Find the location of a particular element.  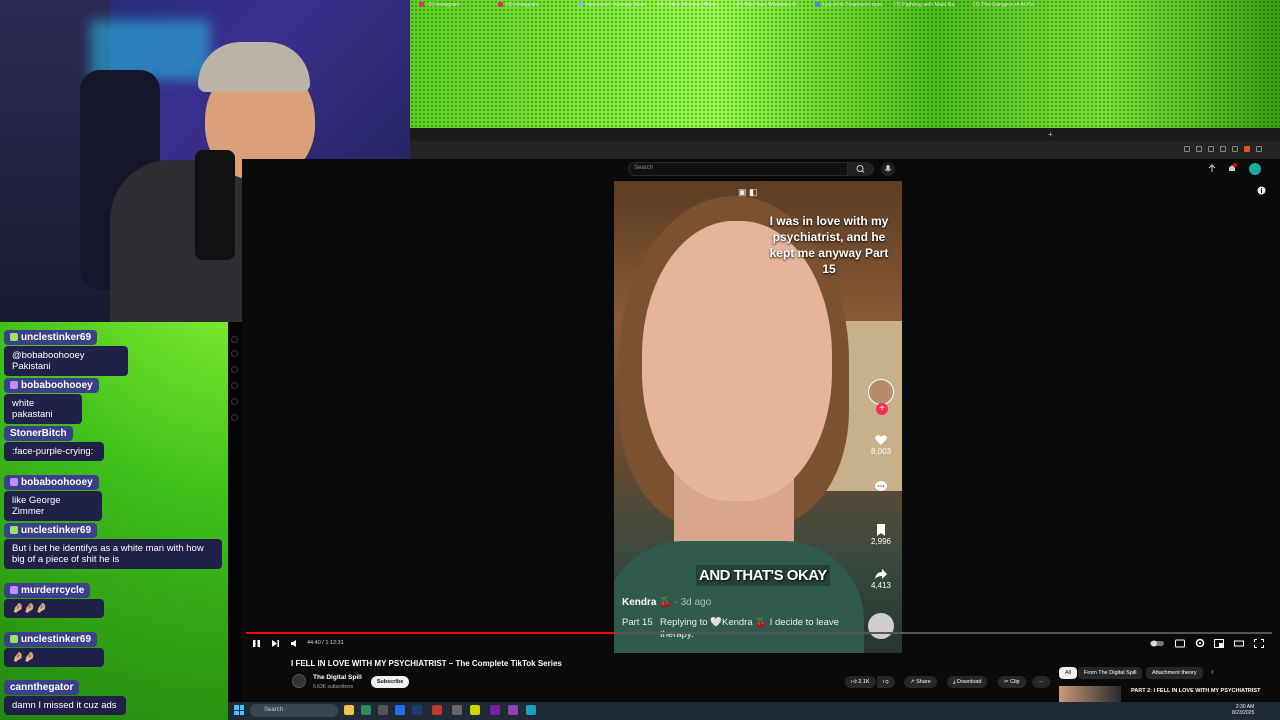

tiktok-share: 4,413 is located at coordinates (881, 578).